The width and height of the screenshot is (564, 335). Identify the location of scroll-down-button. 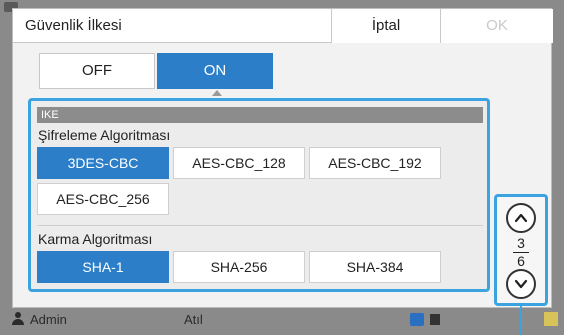
(521, 284).